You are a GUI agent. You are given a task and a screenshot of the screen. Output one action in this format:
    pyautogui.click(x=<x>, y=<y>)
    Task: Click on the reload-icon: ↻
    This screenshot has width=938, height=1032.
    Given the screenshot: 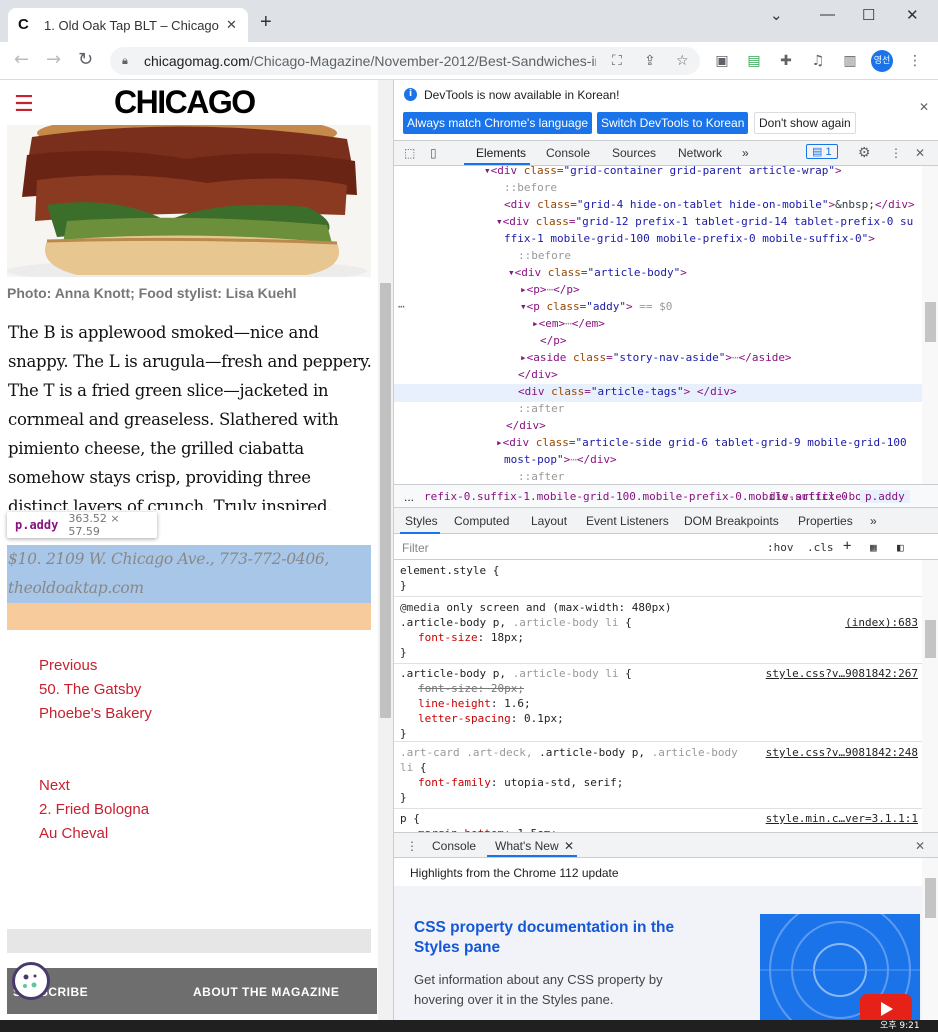 What is the action you would take?
    pyautogui.click(x=85, y=60)
    